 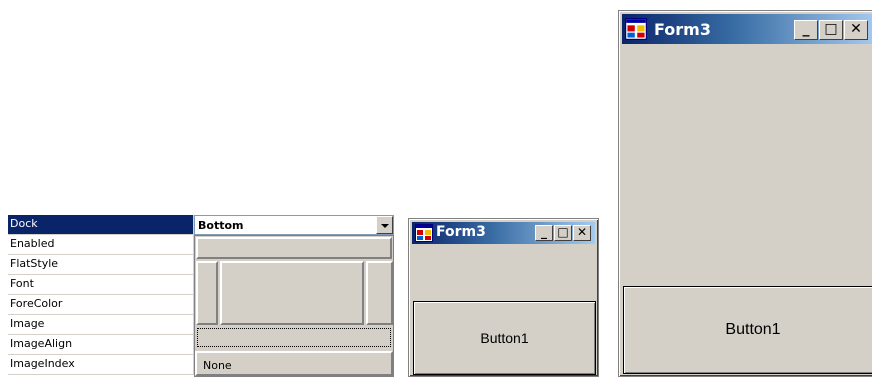 What do you see at coordinates (294, 337) in the screenshot?
I see `dock-bottom-region` at bounding box center [294, 337].